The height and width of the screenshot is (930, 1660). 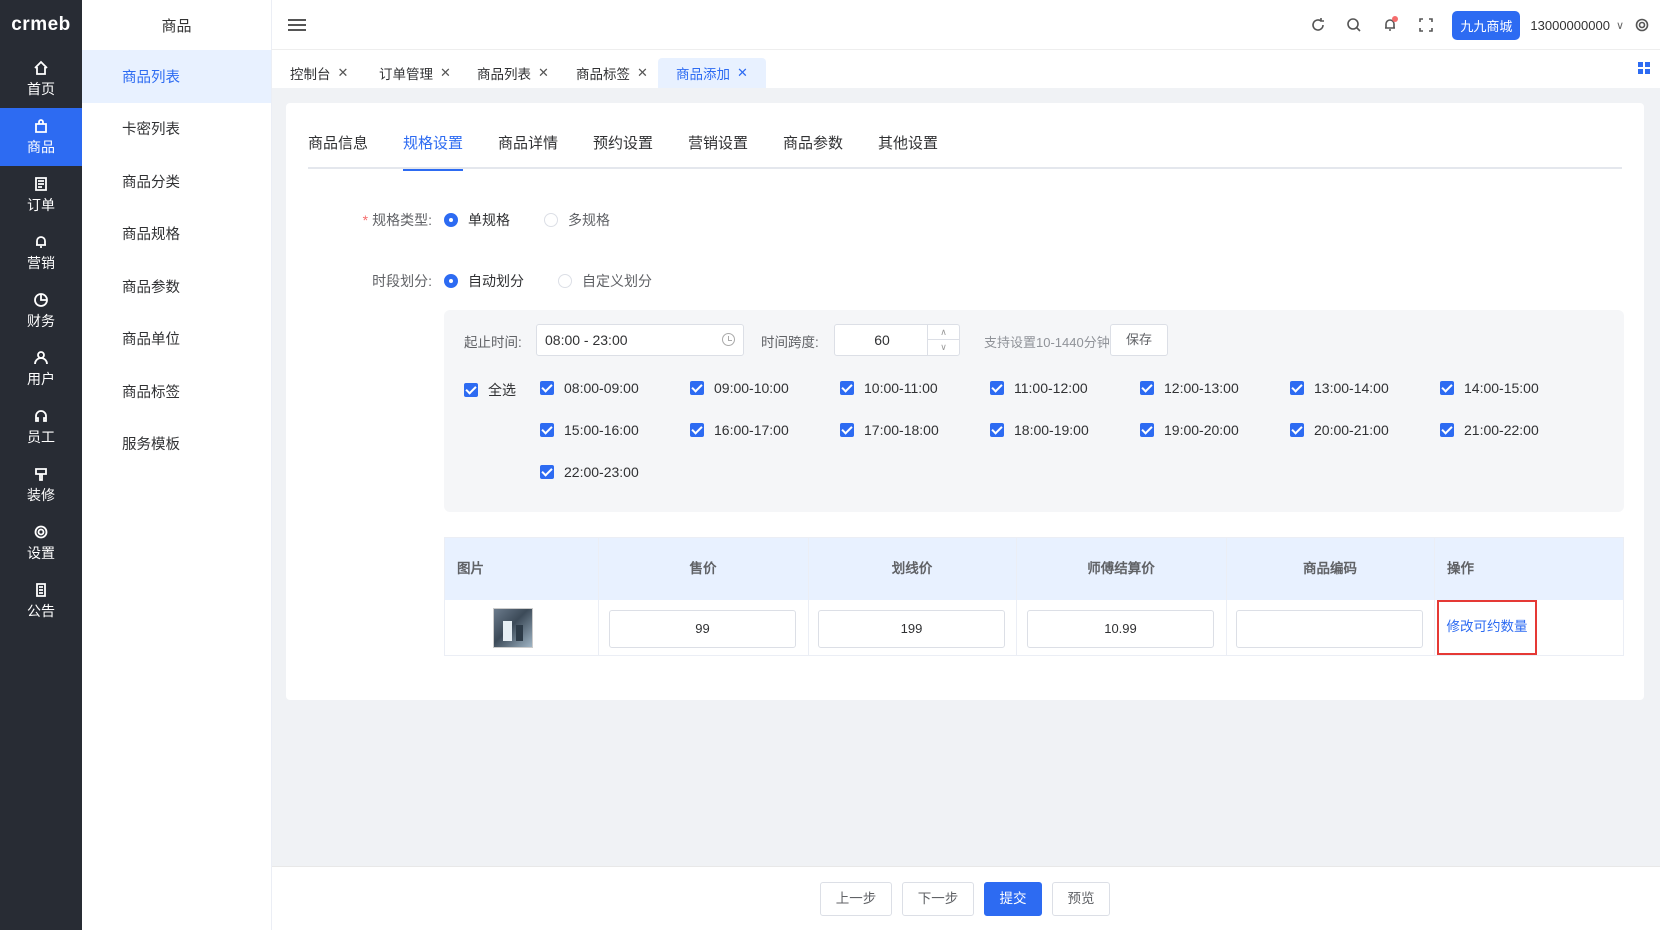 What do you see at coordinates (1489, 430) in the screenshot?
I see `slot-checkbox: 21:00-22:00` at bounding box center [1489, 430].